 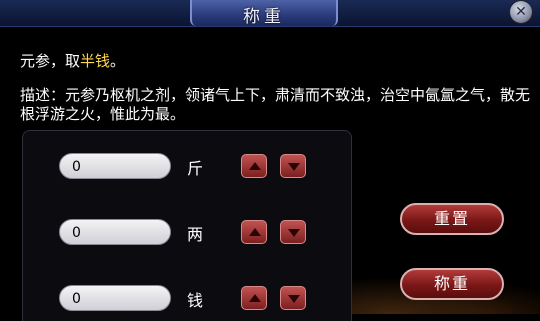 I want to click on item-amount: 半钱, so click(x=95, y=61).